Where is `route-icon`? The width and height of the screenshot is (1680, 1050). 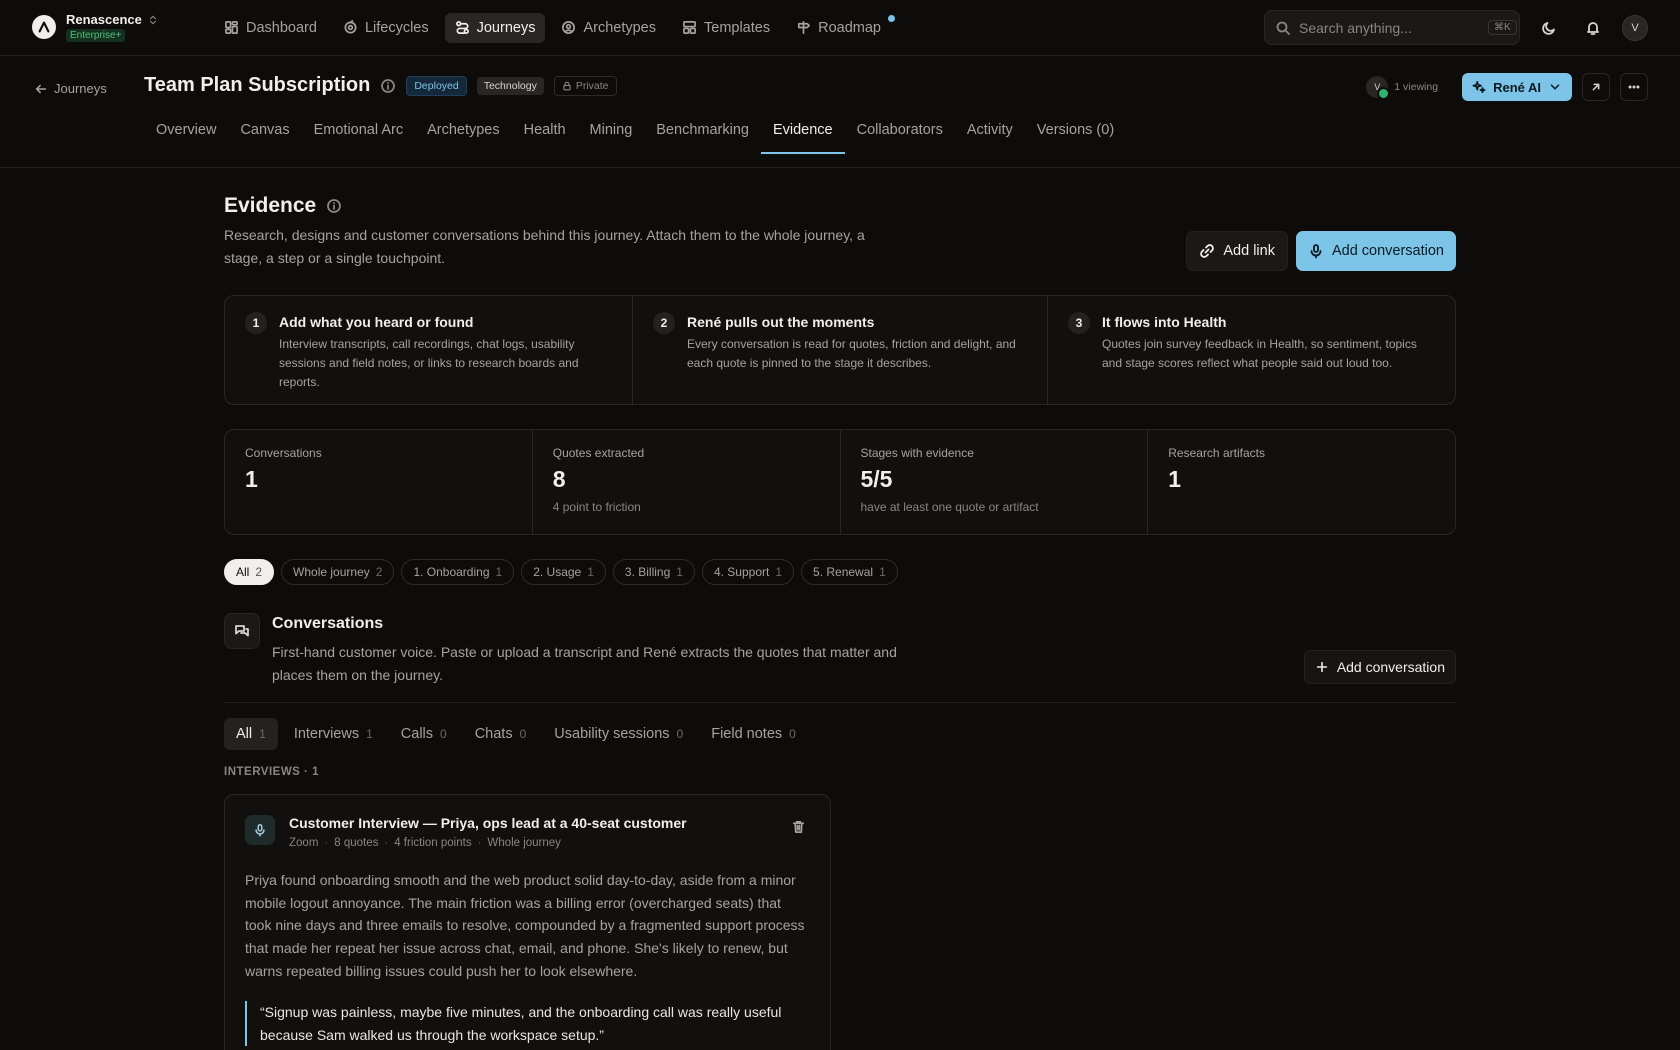 route-icon is located at coordinates (462, 27).